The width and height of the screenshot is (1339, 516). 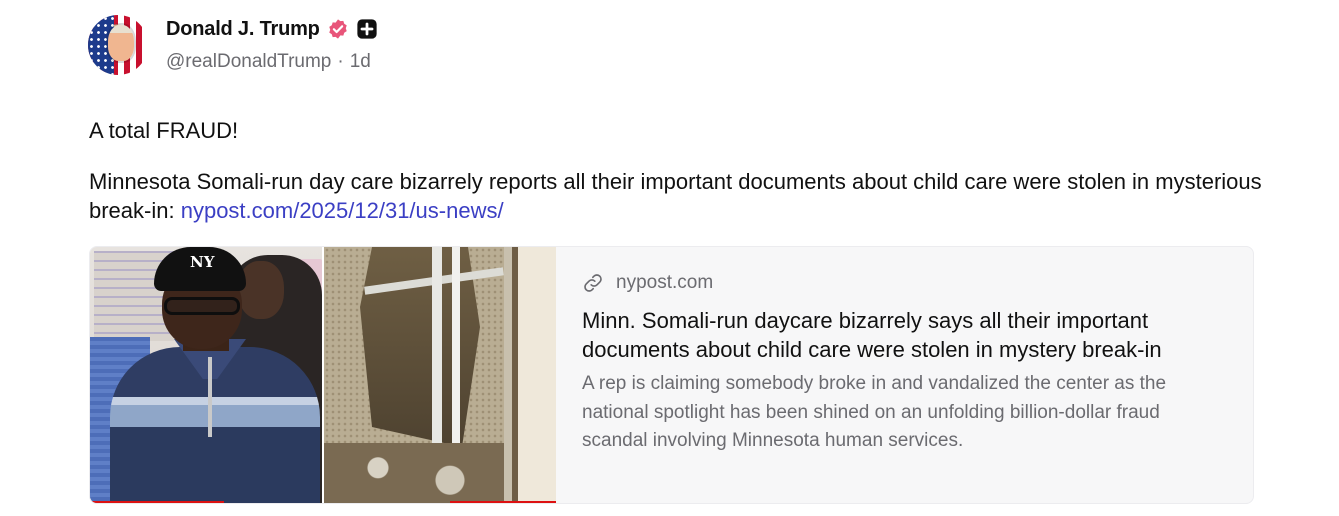 What do you see at coordinates (367, 29) in the screenshot?
I see `plus-square-icon` at bounding box center [367, 29].